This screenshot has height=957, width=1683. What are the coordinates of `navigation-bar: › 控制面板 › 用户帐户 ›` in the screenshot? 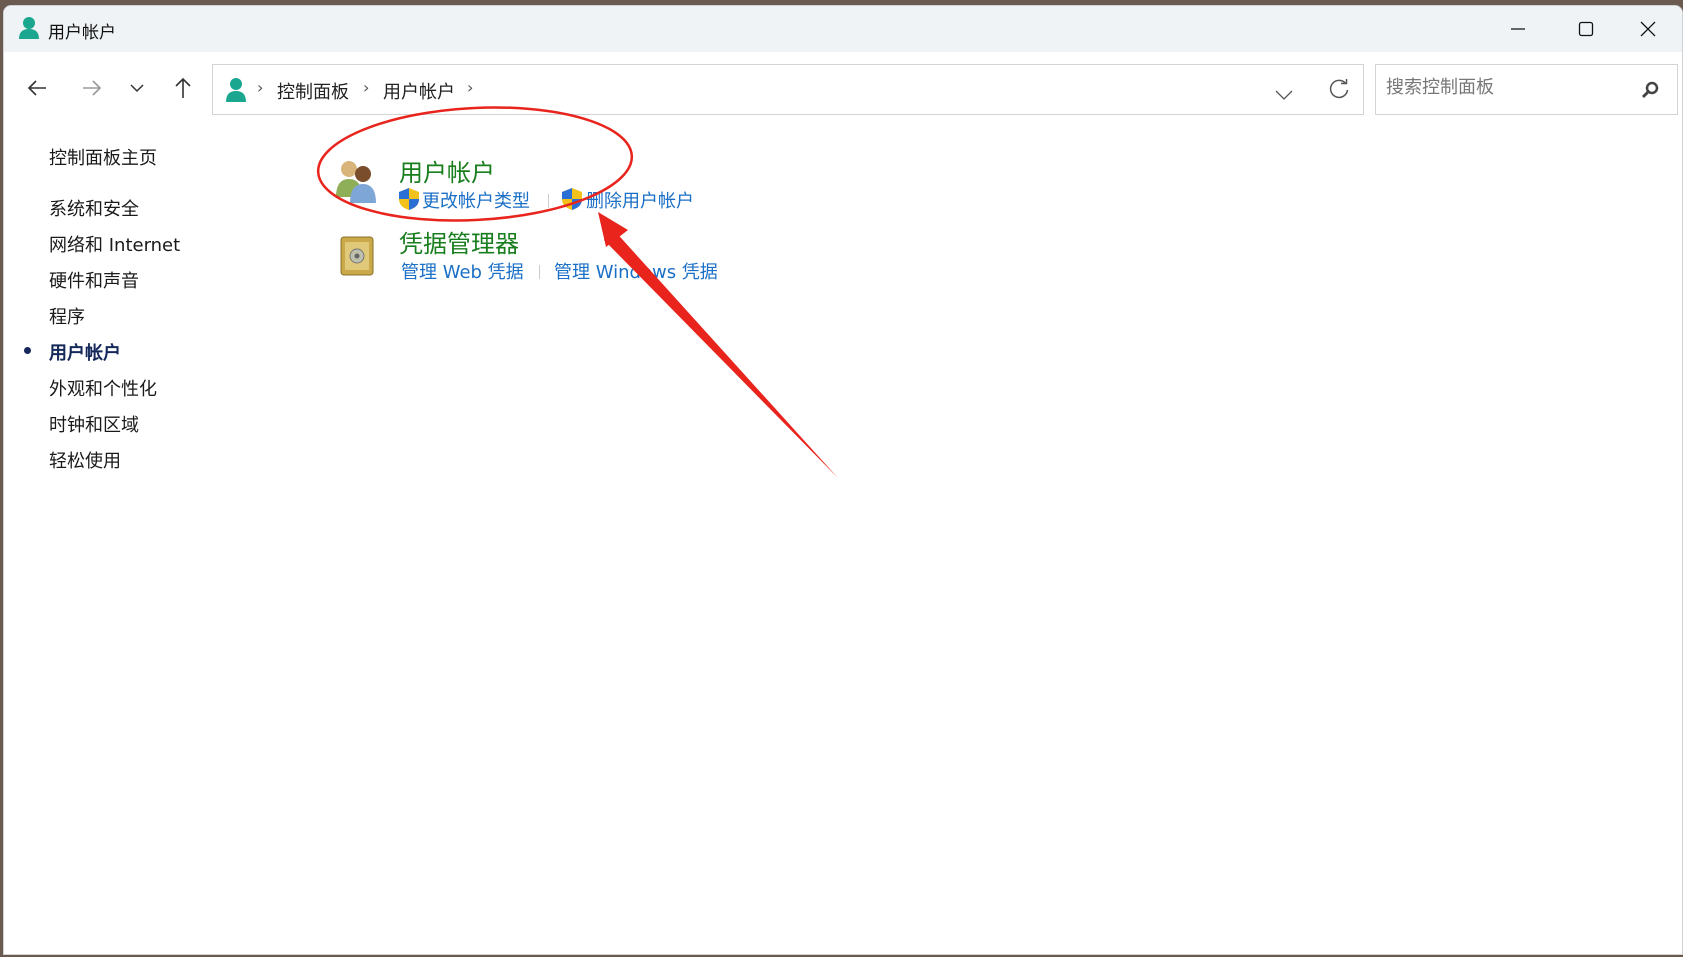 It's located at (843, 89).